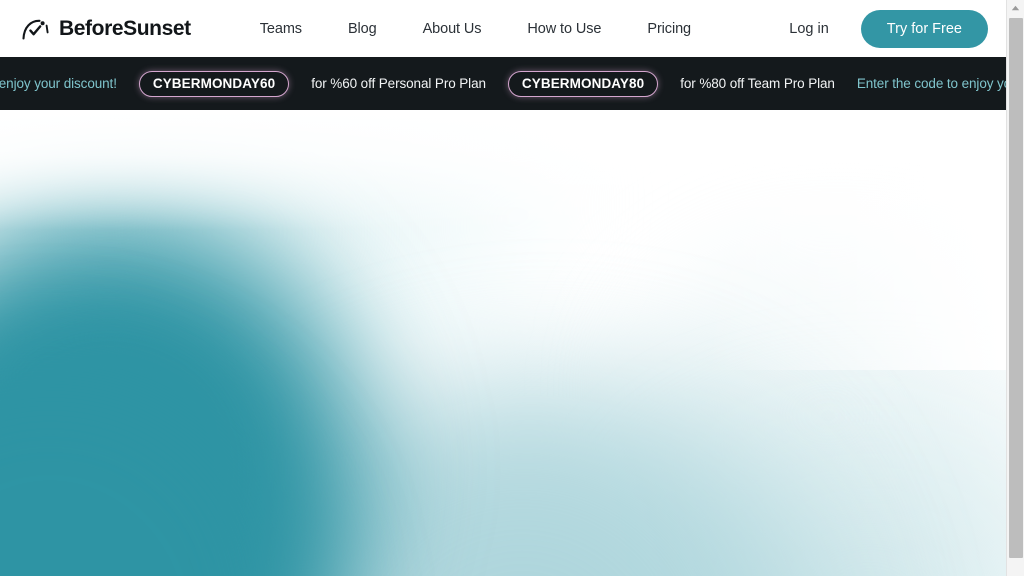 The width and height of the screenshot is (1024, 576). What do you see at coordinates (757, 83) in the screenshot?
I see `promo-description-2: for %80 off Team Pro Plan` at bounding box center [757, 83].